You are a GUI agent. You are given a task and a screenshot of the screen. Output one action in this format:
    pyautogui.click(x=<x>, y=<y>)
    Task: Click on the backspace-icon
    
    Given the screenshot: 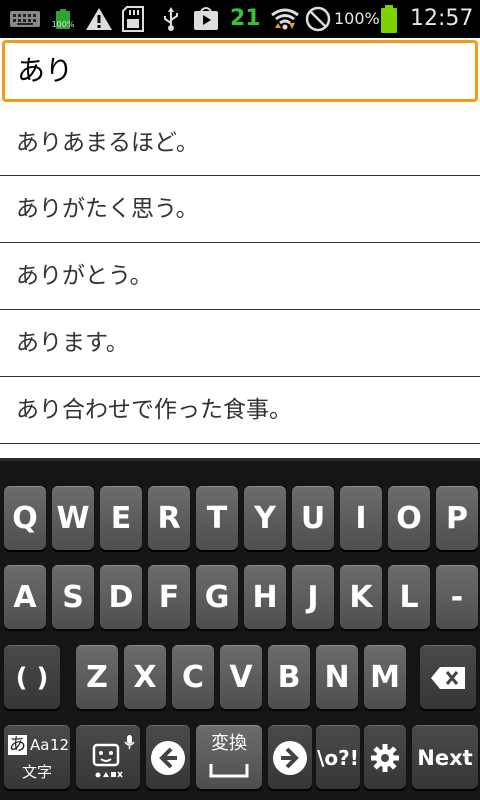 What is the action you would take?
    pyautogui.click(x=448, y=677)
    